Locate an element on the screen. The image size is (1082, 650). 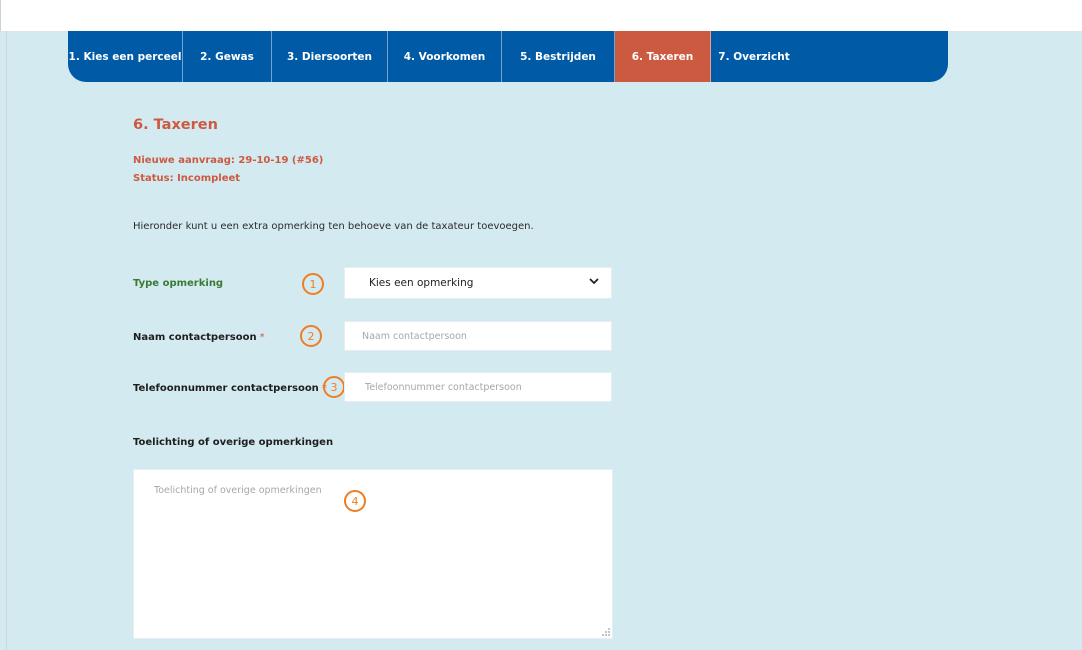
toelichting-textarea is located at coordinates (373, 554).